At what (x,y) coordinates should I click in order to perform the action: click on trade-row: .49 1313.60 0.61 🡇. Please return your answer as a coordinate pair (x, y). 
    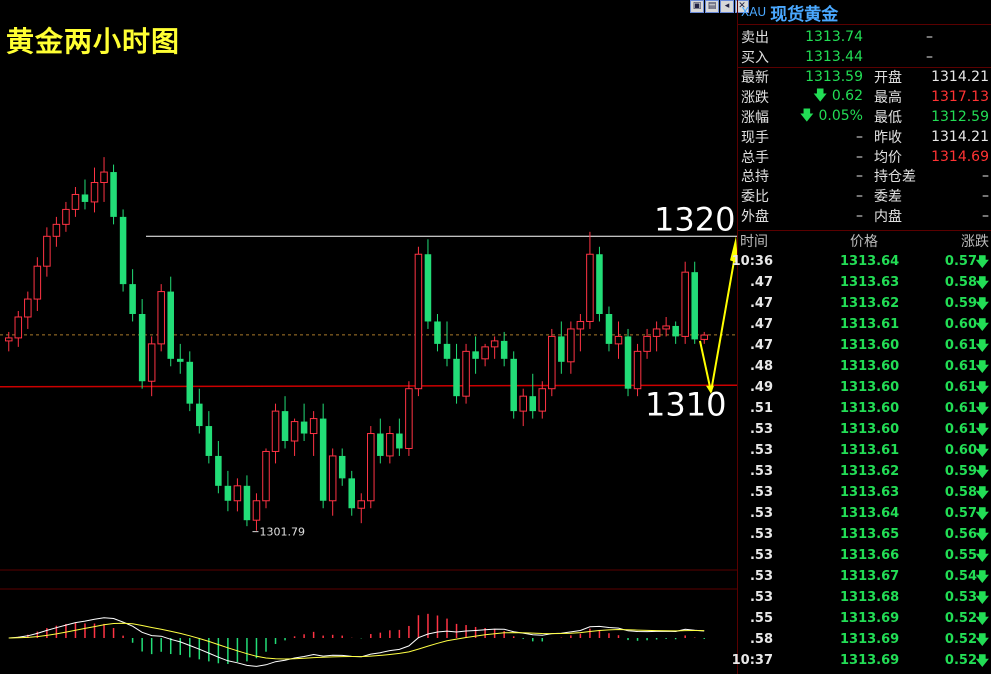
    Looking at the image, I should click on (864, 387).